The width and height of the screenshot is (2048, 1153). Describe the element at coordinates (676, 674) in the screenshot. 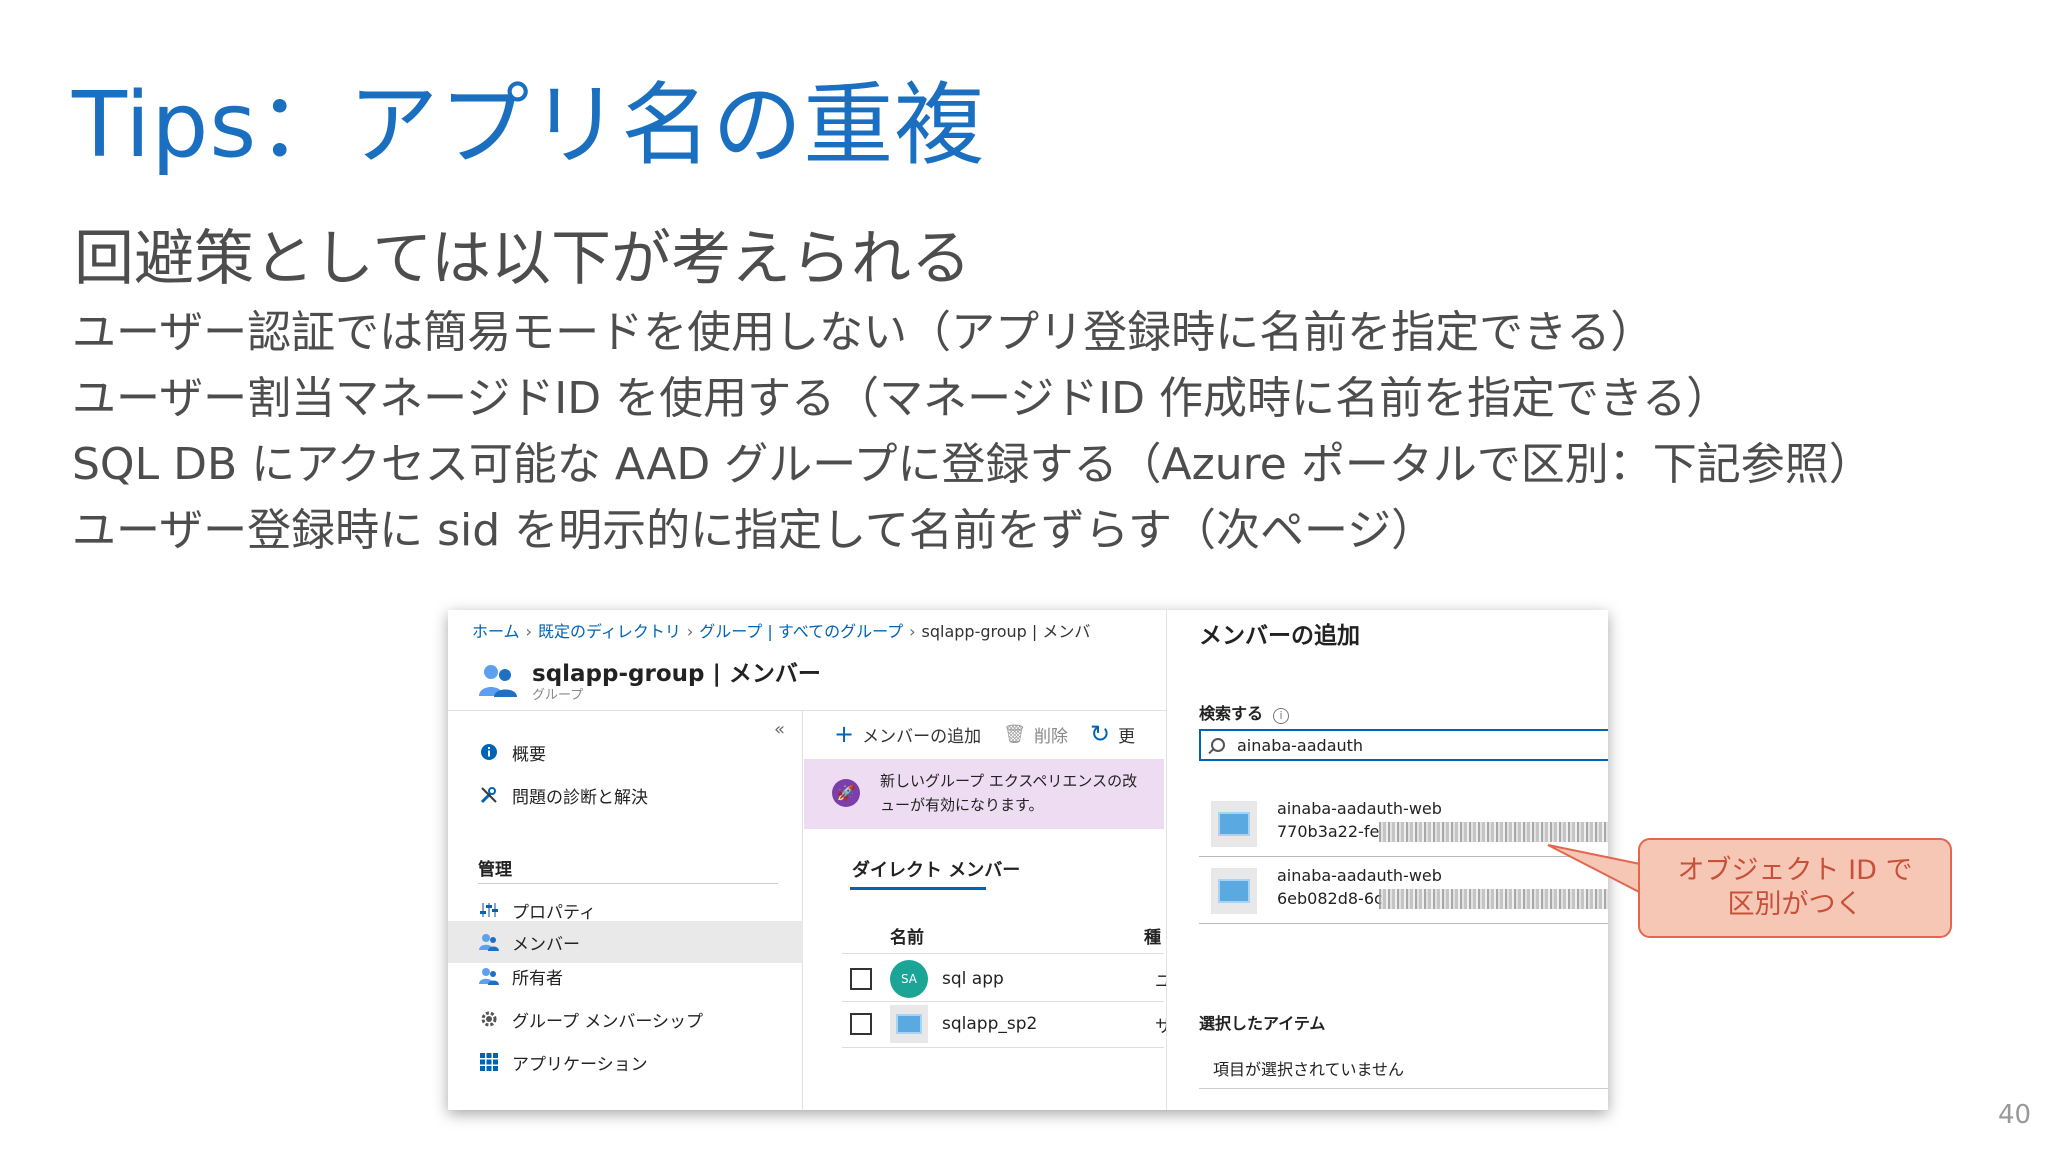

I see `group-title: sqlapp-group | メンバー` at that location.